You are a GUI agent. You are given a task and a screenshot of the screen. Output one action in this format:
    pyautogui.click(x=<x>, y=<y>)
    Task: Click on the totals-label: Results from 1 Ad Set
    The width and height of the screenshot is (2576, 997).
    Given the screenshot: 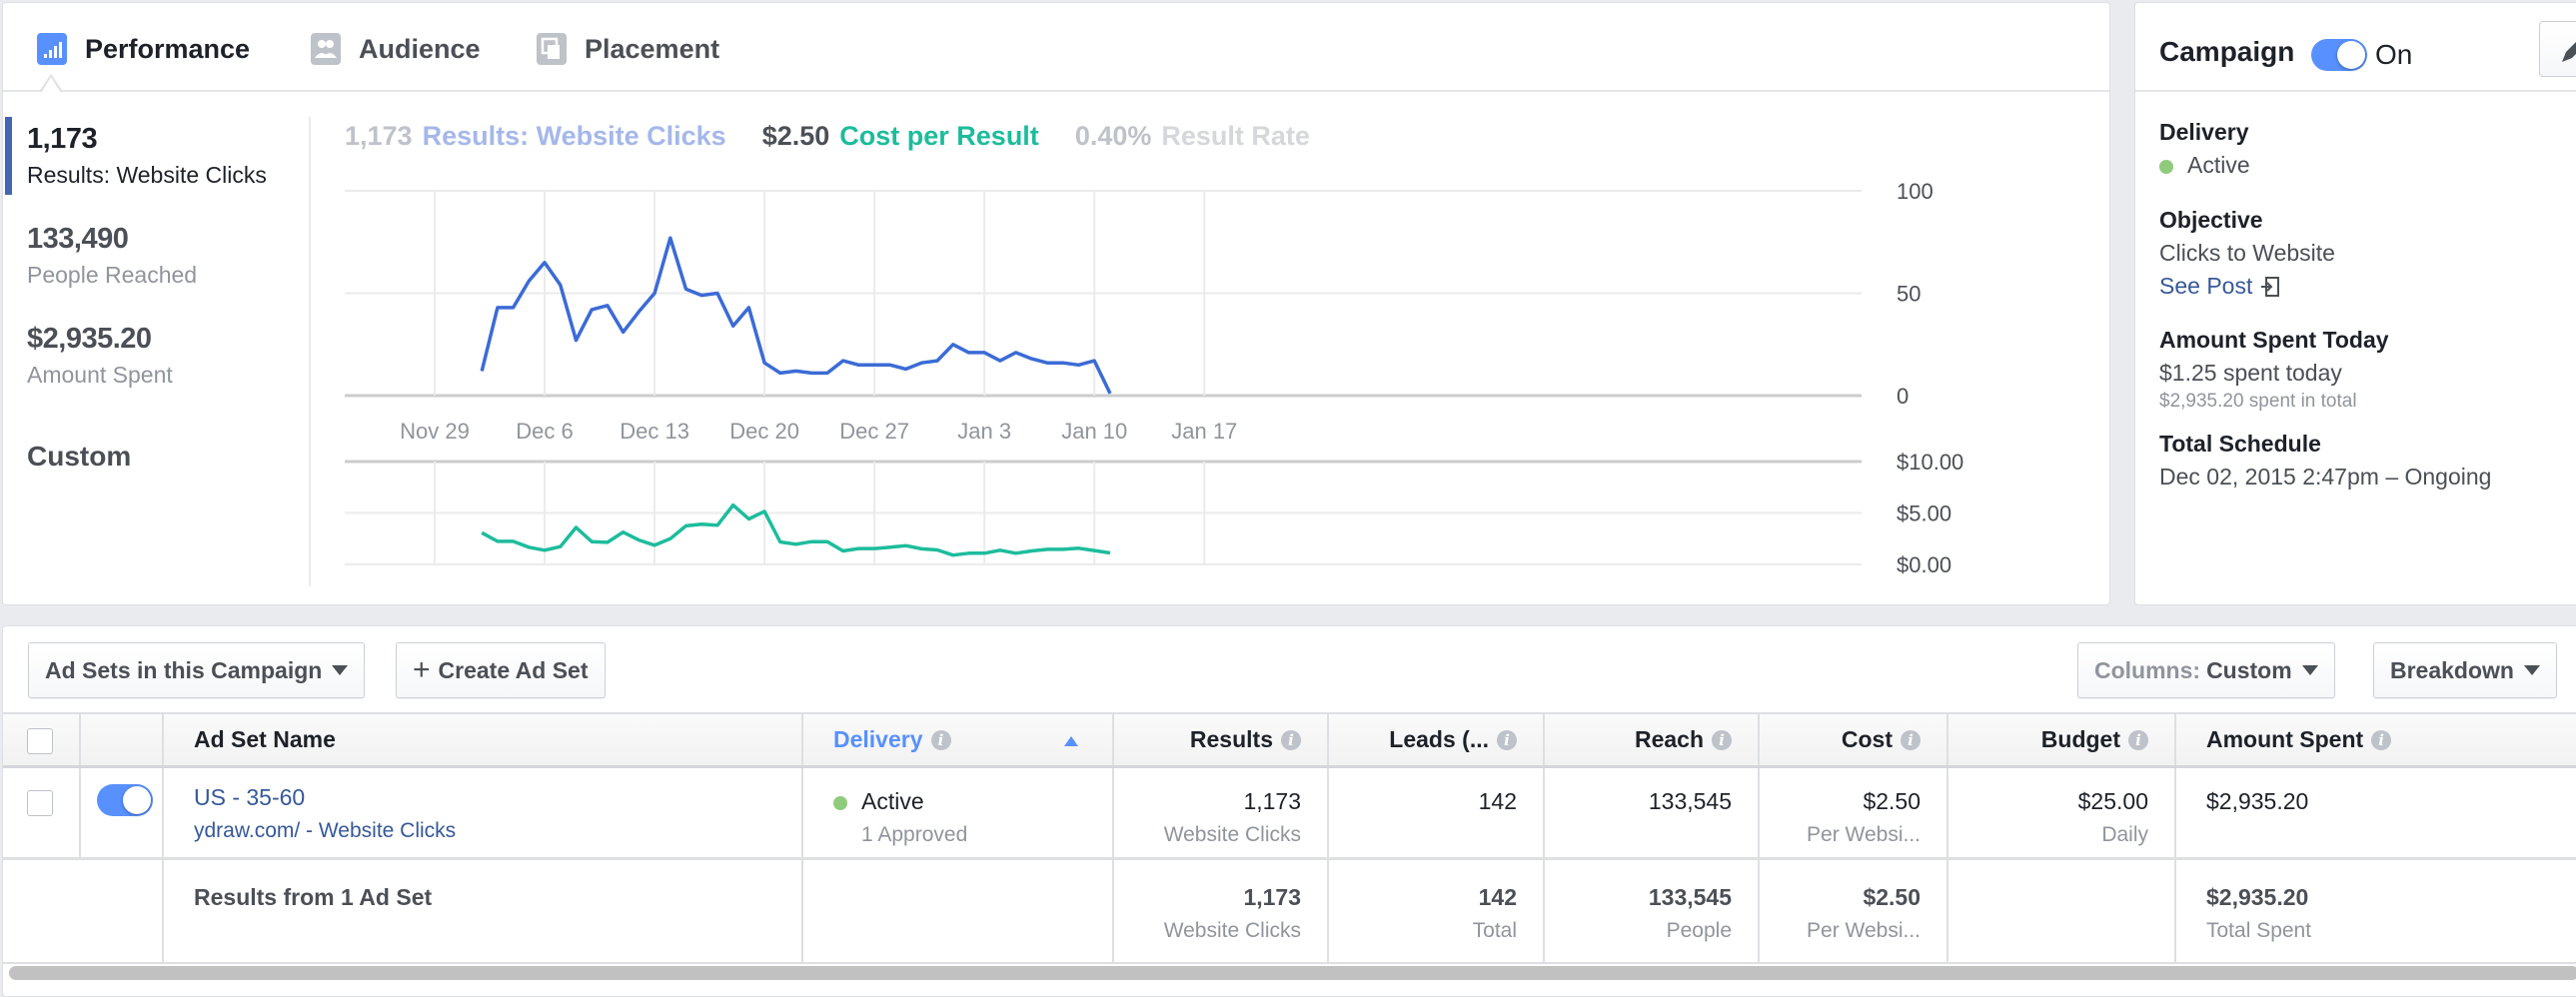 What is the action you would take?
    pyautogui.click(x=313, y=897)
    